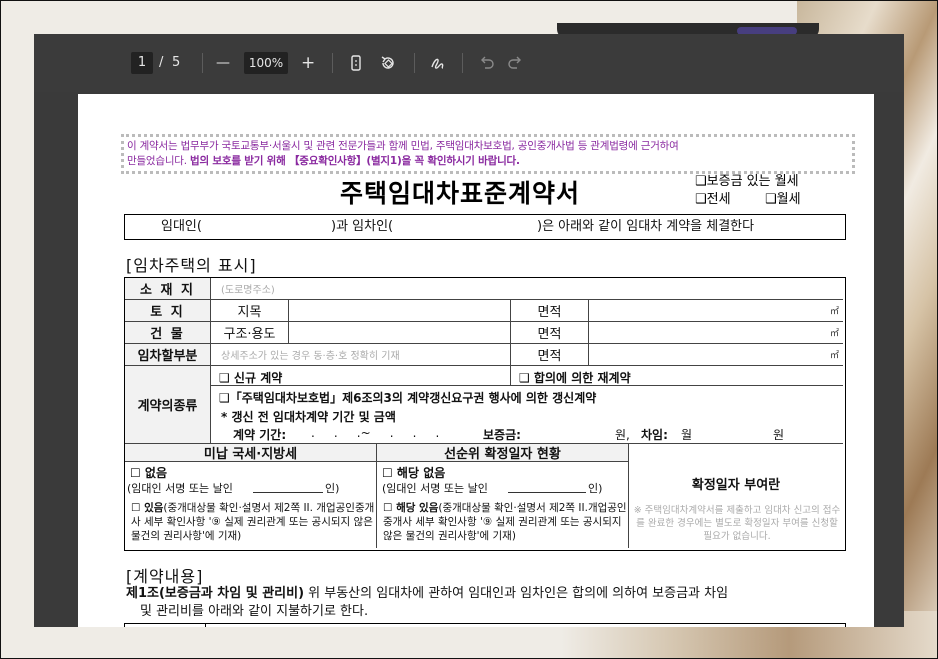 The width and height of the screenshot is (938, 659). I want to click on tax-sign-end: 인), so click(332, 488).